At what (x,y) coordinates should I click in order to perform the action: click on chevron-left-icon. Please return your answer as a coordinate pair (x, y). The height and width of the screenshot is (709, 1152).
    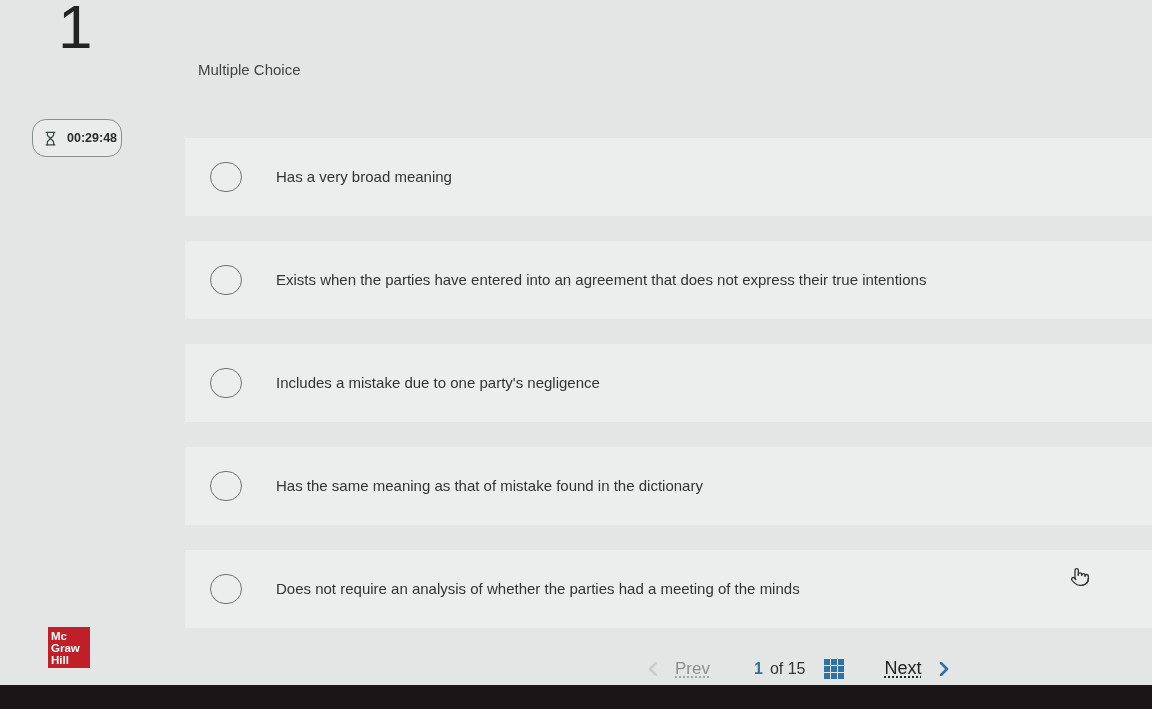
    Looking at the image, I should click on (653, 668).